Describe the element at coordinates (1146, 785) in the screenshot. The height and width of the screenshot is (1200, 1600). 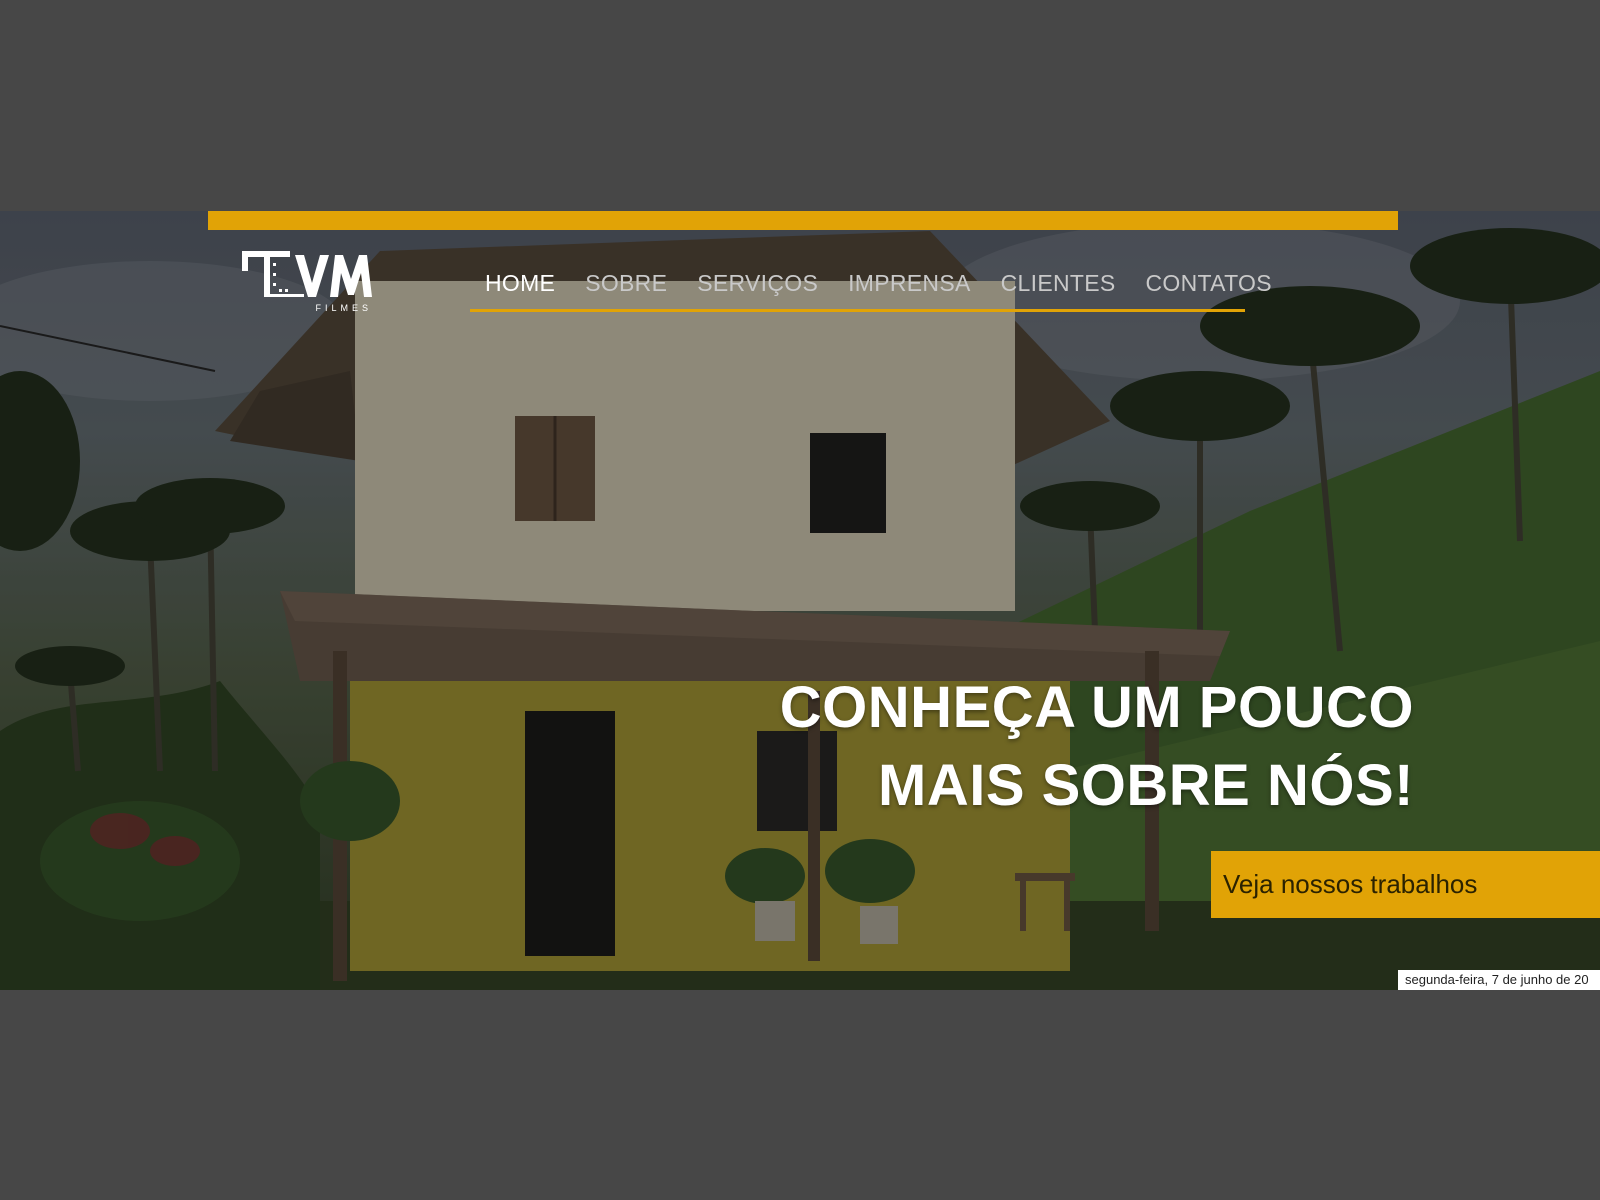
I see `hero-headline-line-2: MAIS SOBRE NÓS!` at that location.